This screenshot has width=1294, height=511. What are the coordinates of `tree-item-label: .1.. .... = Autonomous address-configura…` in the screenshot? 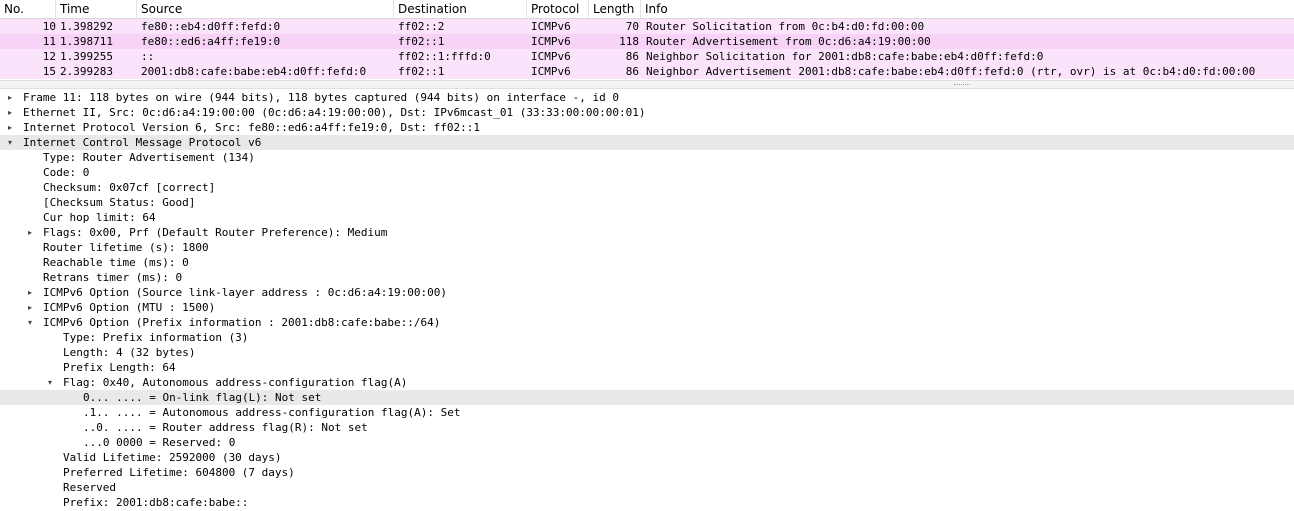 It's located at (272, 412).